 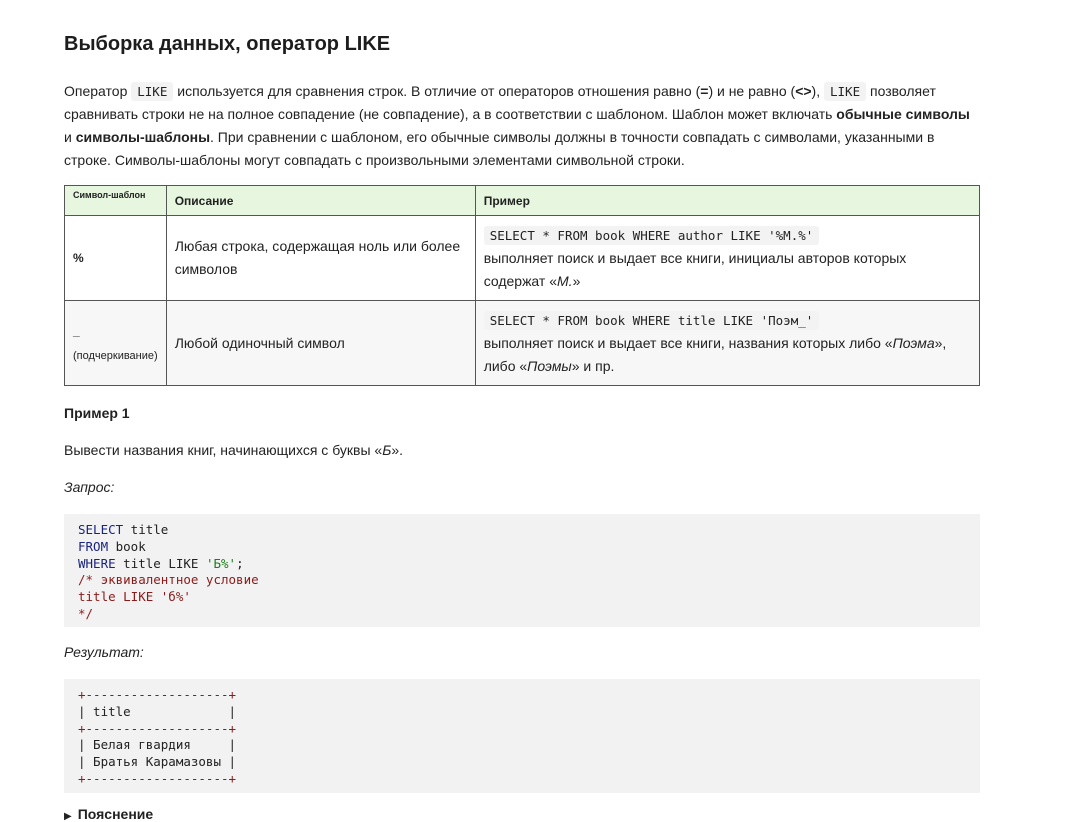 What do you see at coordinates (89, 487) in the screenshot?
I see `query-label: Запрос:` at bounding box center [89, 487].